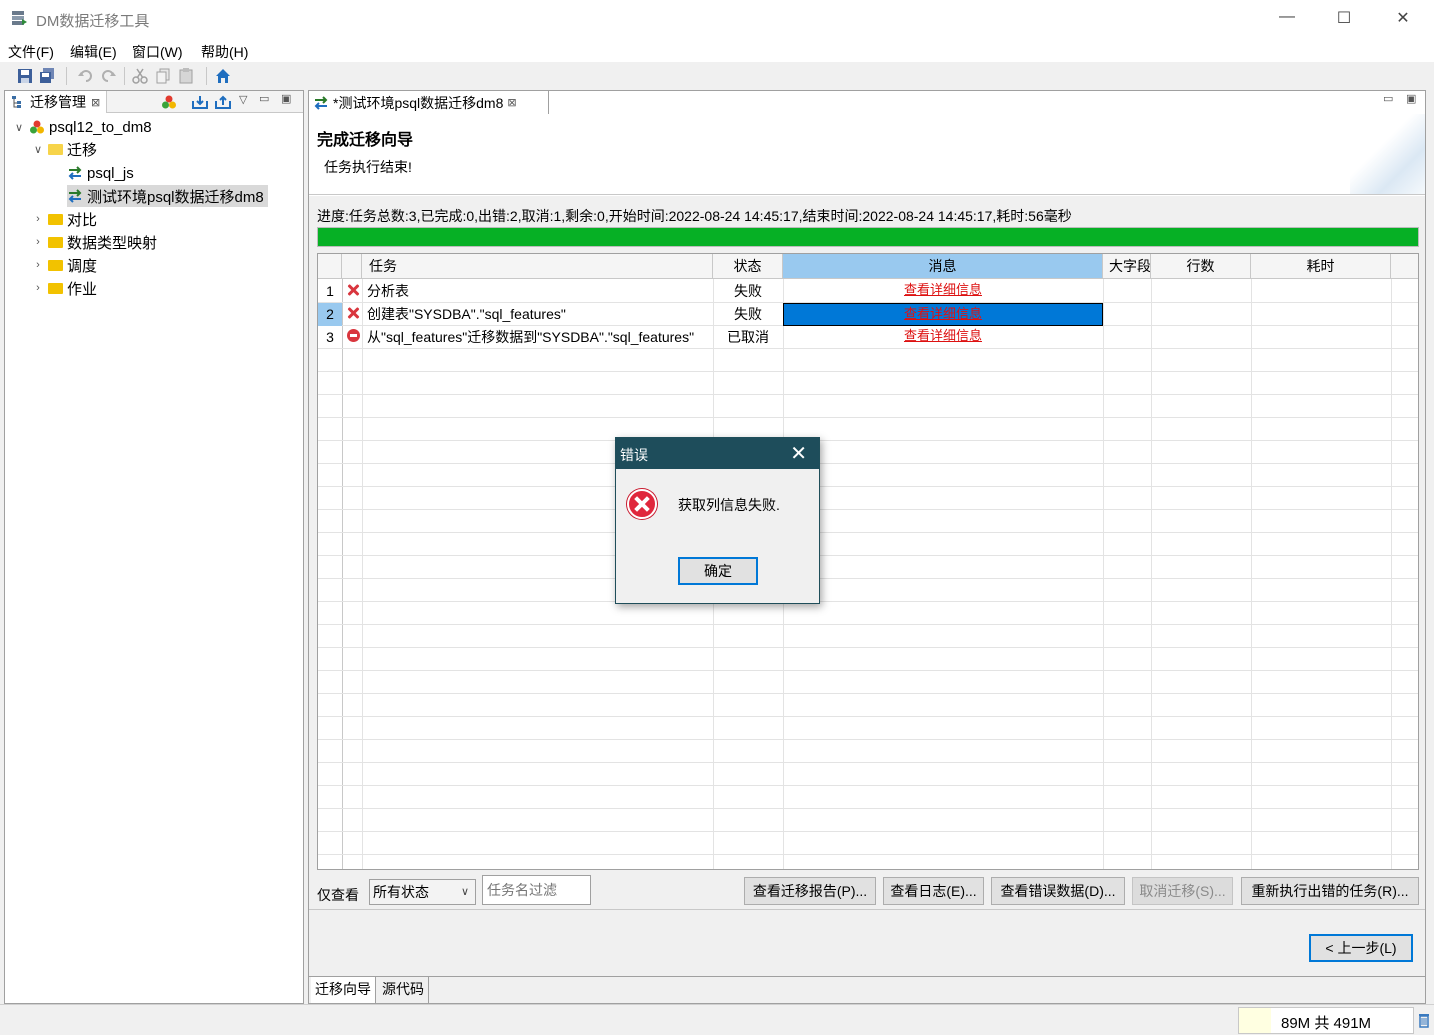  What do you see at coordinates (1326, 1020) in the screenshot?
I see `memory-indicator: 89M 共 491M` at bounding box center [1326, 1020].